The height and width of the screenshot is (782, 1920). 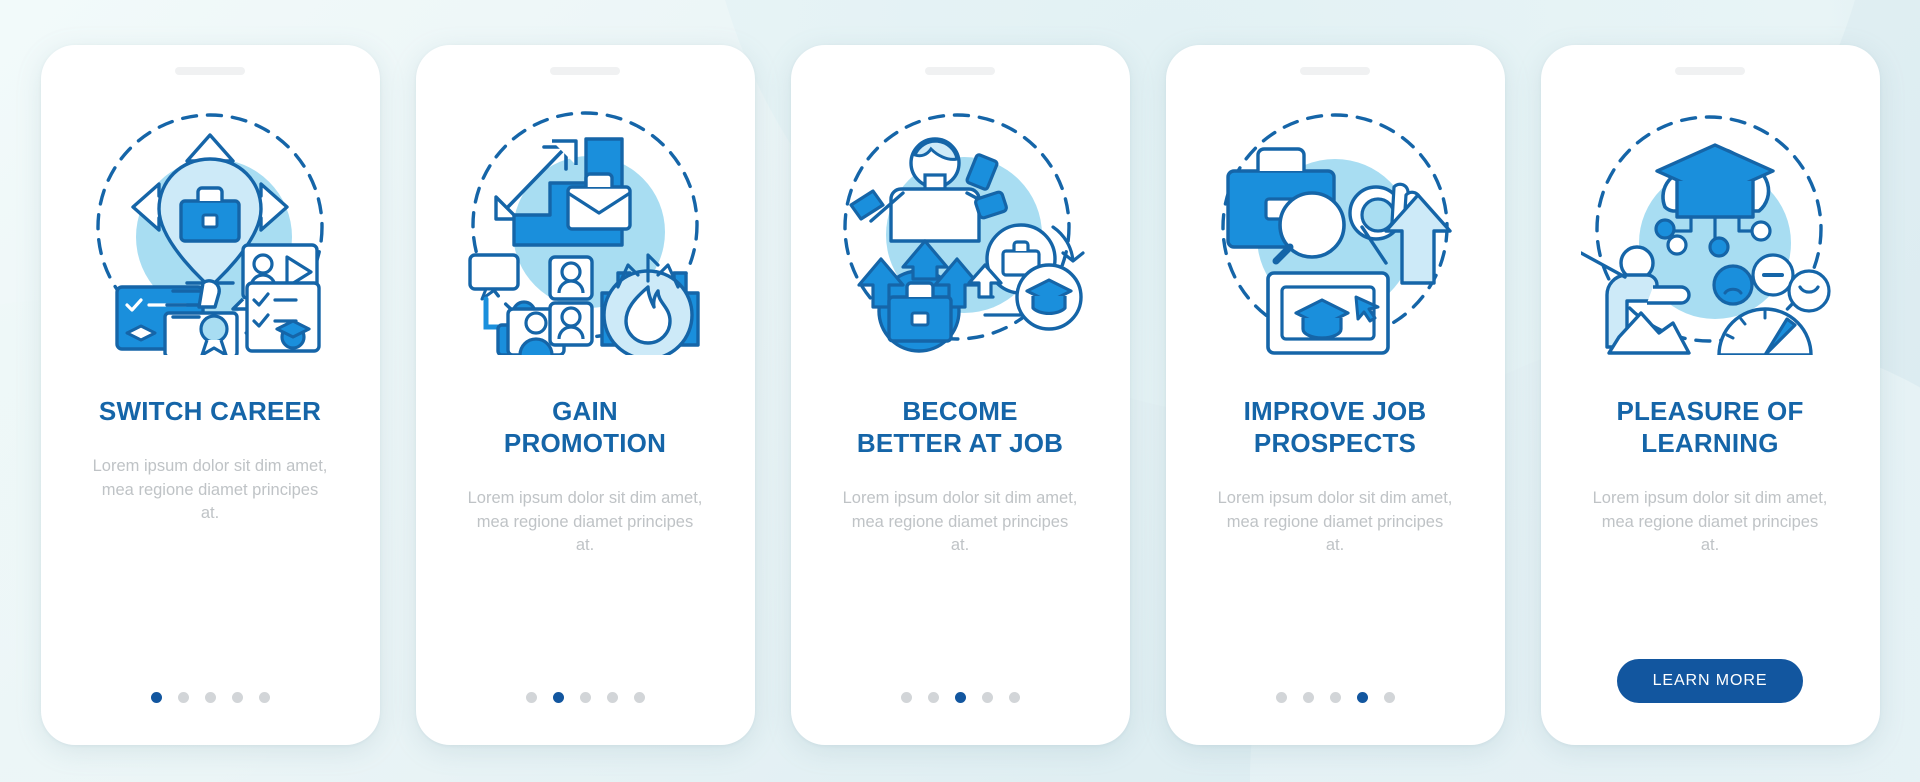 I want to click on promotion-stairs-arrow-gear-icon, so click(x=585, y=226).